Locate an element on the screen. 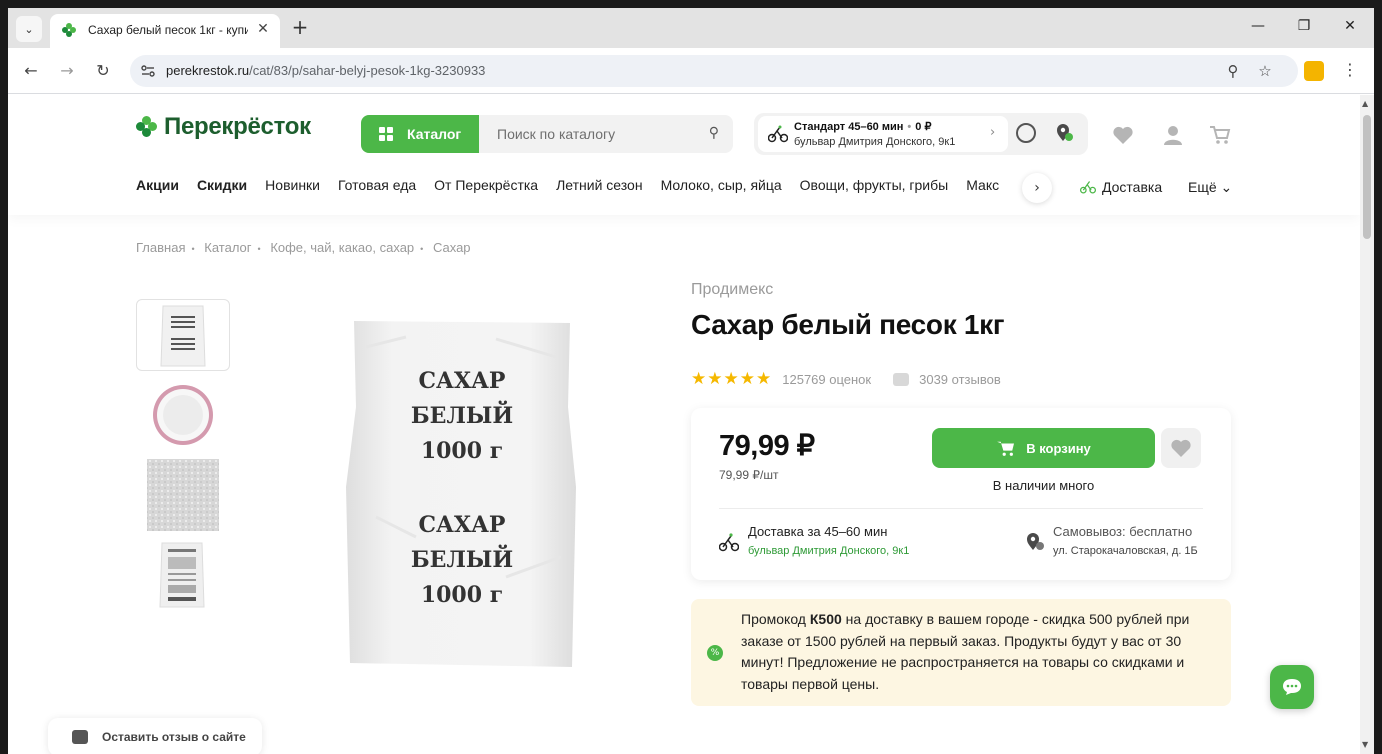 Image resolution: width=1382 pixels, height=754 pixels. logo-text: Перекрёсток is located at coordinates (237, 126).